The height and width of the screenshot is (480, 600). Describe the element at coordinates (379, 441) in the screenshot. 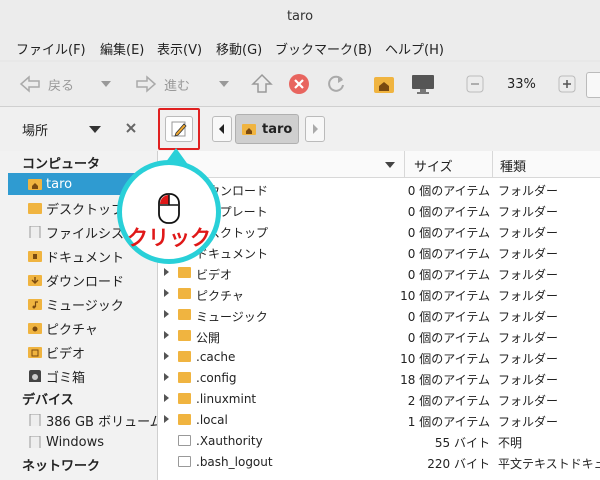

I see `file-row: .Xauthority 55 バイト 不明` at that location.